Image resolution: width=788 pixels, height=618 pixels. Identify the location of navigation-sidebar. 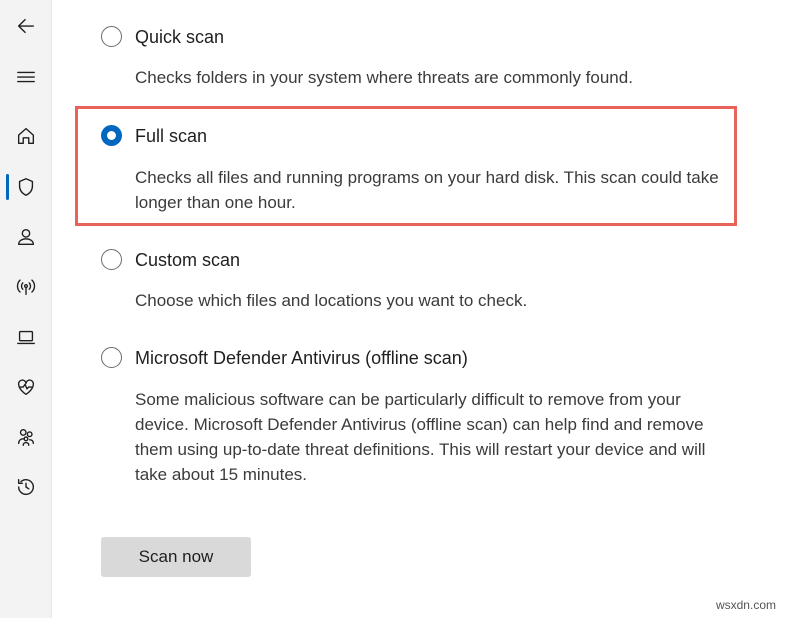
(26, 309).